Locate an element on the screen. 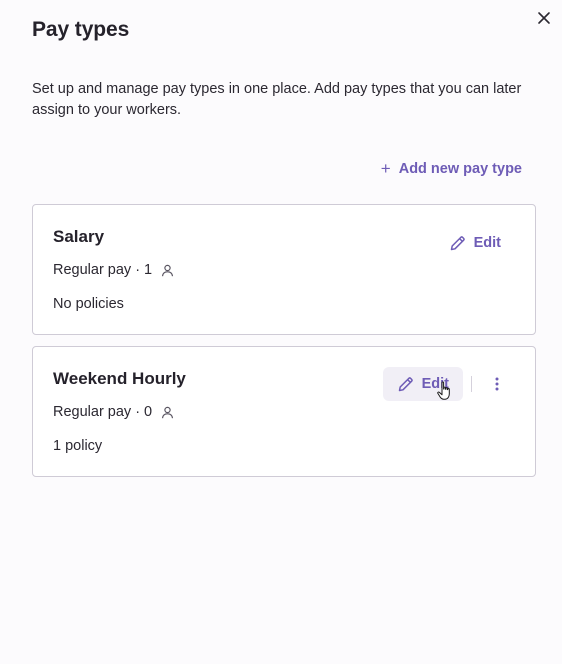 Image resolution: width=562 pixels, height=664 pixels. policy-summary: 1 policy is located at coordinates (78, 446).